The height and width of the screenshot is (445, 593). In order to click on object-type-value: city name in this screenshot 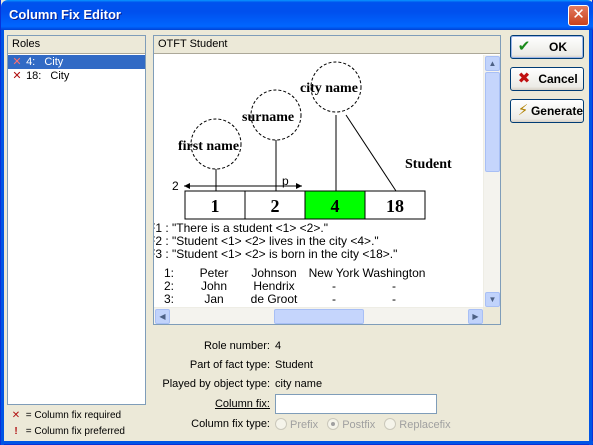, I will do `click(299, 384)`.